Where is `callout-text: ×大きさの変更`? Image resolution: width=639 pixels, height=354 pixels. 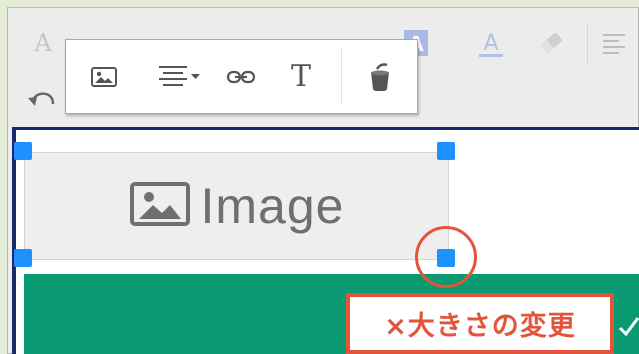 callout-text: ×大きさの変更 is located at coordinates (480, 326).